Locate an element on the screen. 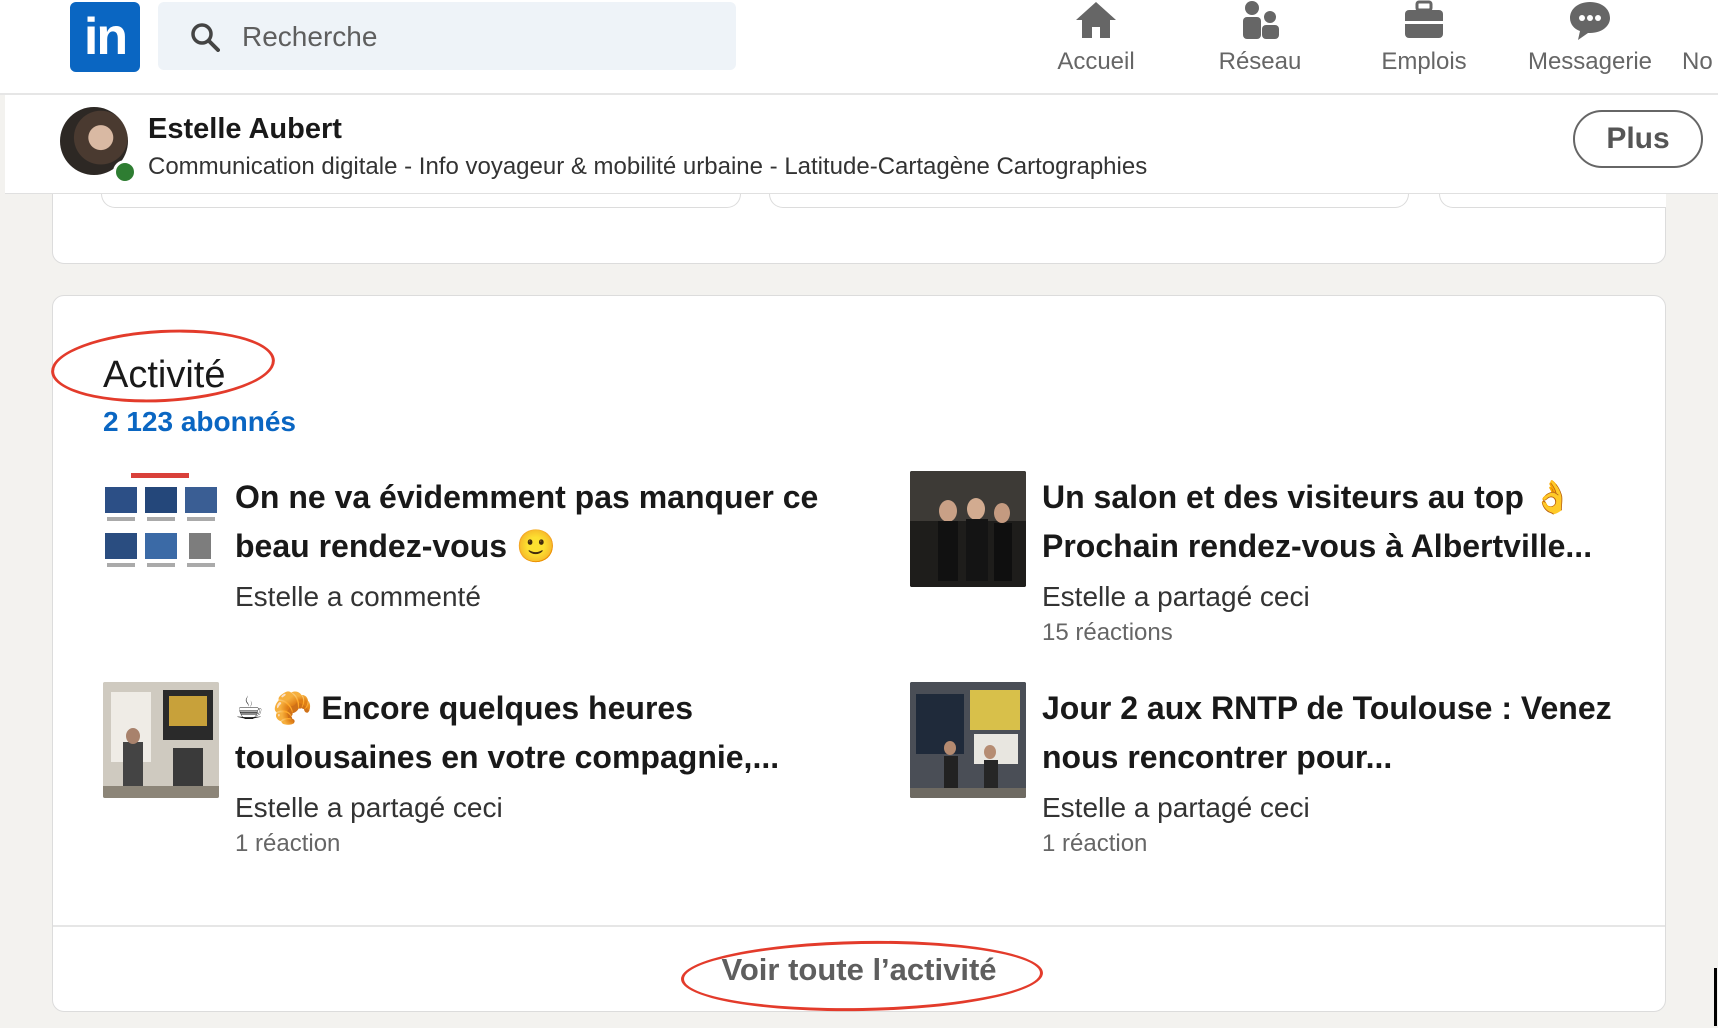 The height and width of the screenshot is (1028, 1718). message-icon is located at coordinates (1590, 21).